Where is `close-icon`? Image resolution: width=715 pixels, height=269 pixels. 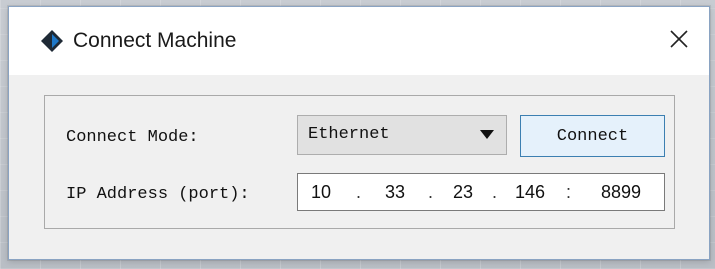 close-icon is located at coordinates (679, 39).